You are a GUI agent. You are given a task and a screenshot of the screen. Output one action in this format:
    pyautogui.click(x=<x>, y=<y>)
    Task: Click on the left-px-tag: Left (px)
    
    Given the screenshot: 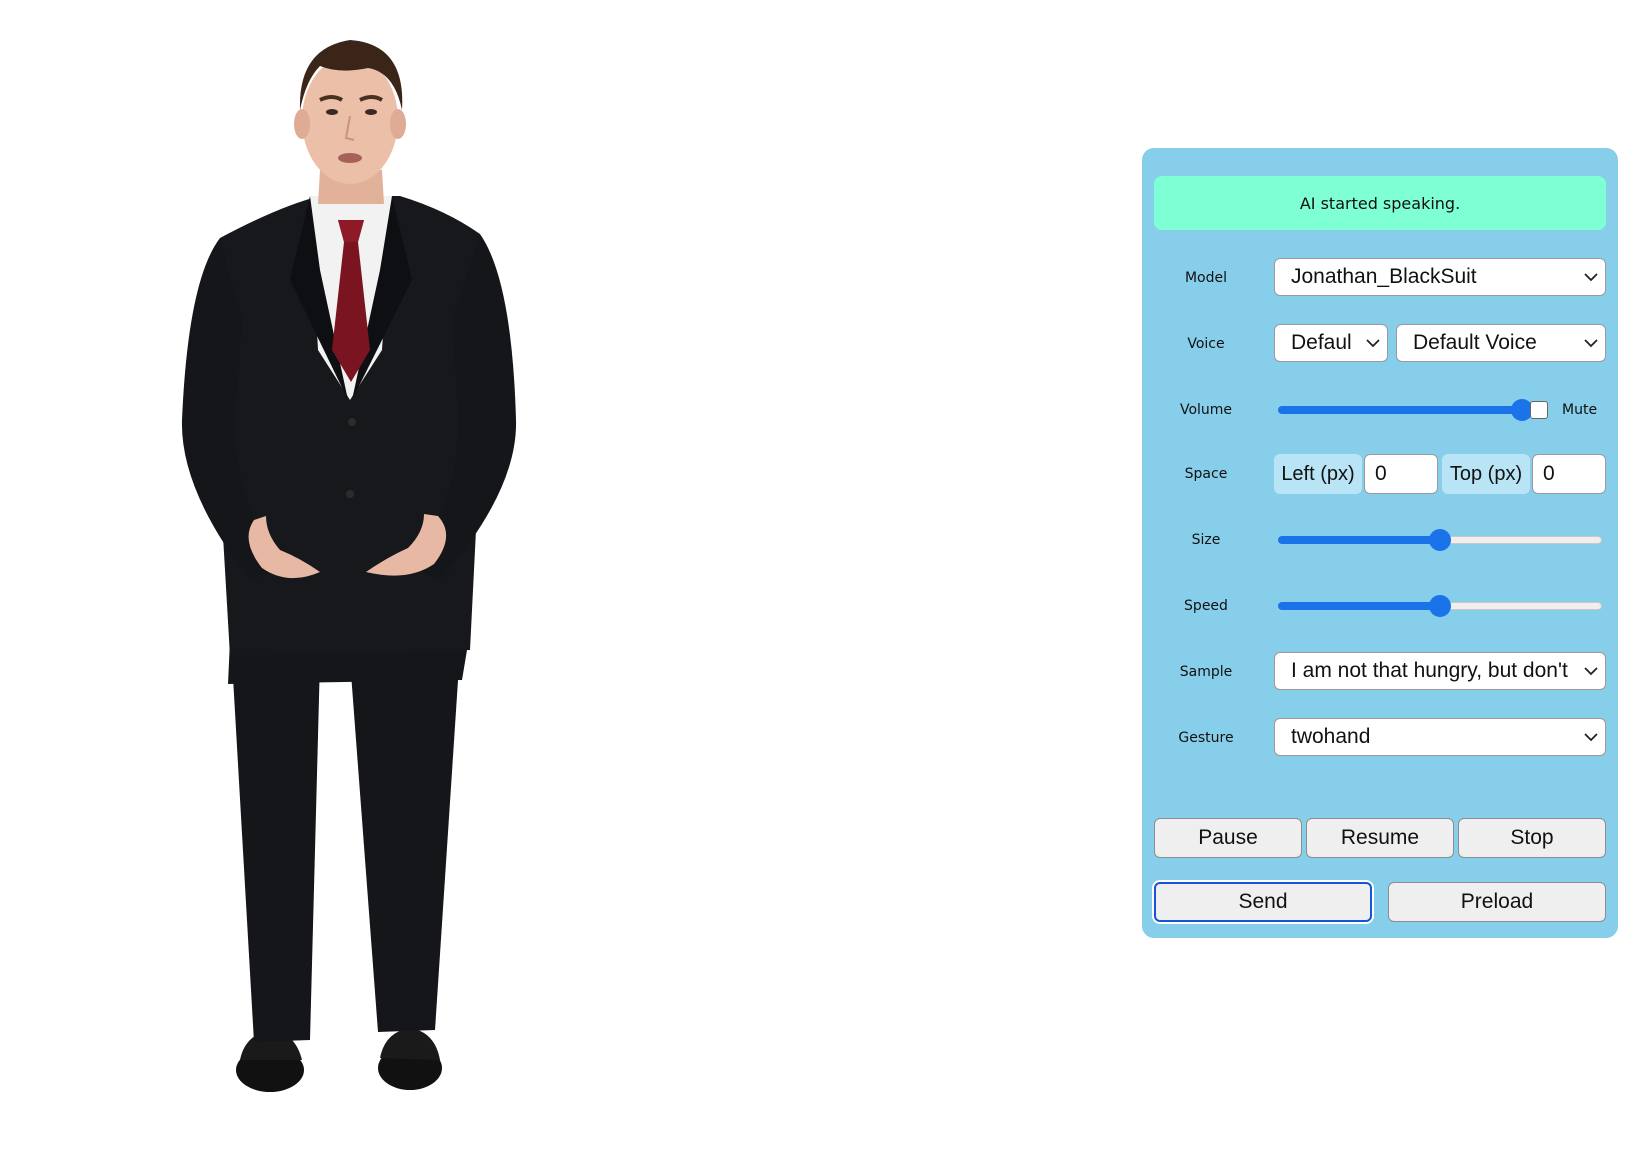 What is the action you would take?
    pyautogui.click(x=1318, y=474)
    